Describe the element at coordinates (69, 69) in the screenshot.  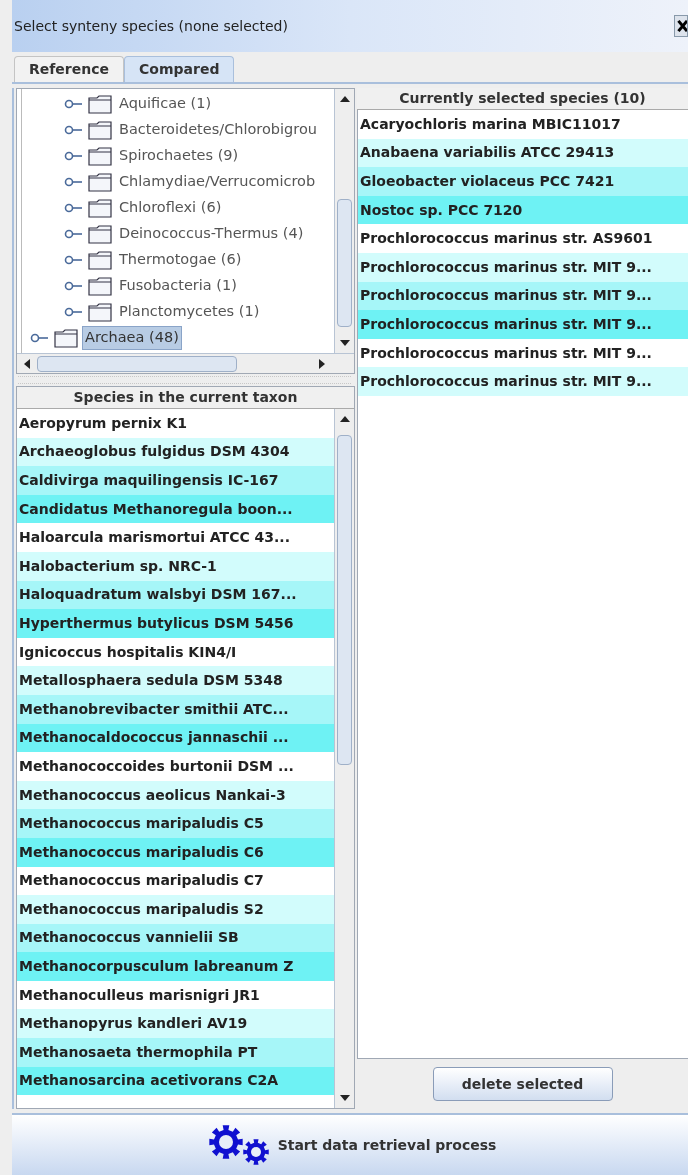
I see `tab: Reference` at that location.